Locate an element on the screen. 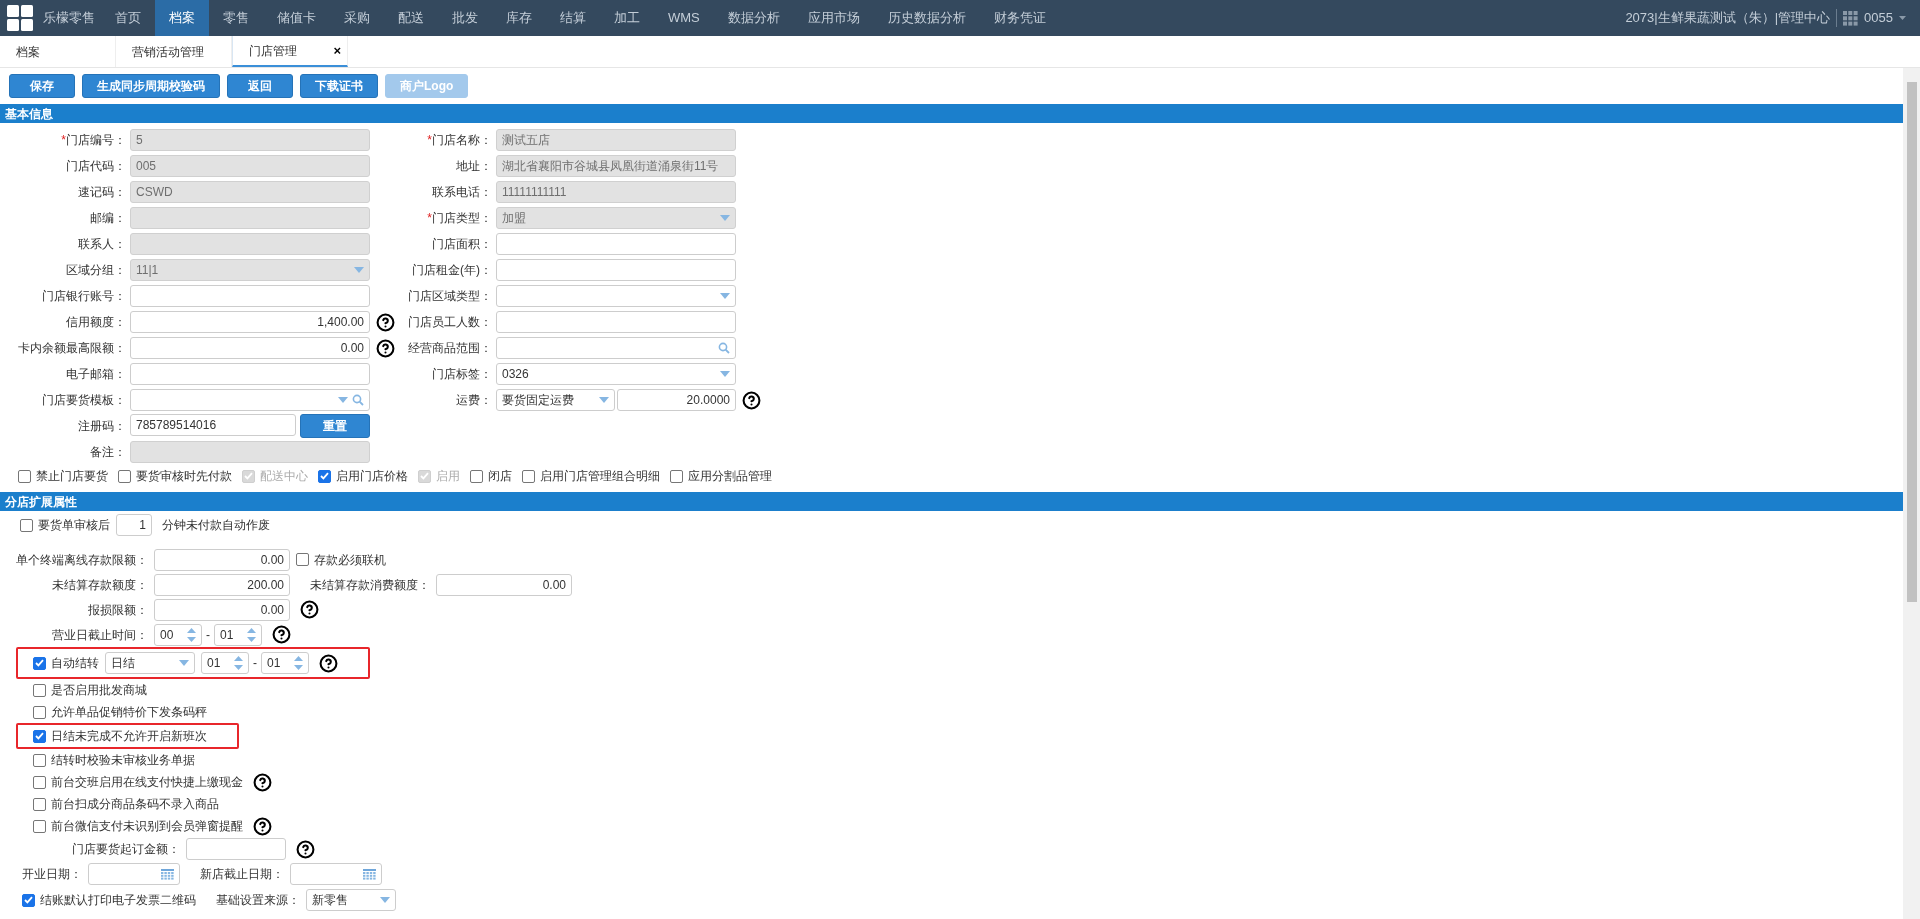 This screenshot has height=919, width=1920. scrollbar-thumb is located at coordinates (1911, 342).